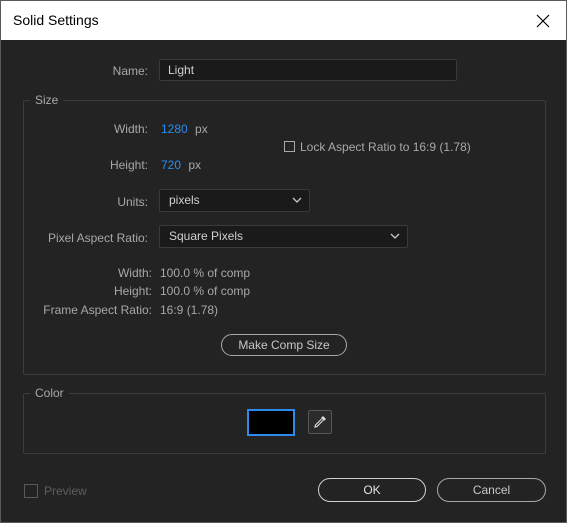  I want to click on name-field-value: Light, so click(181, 70).